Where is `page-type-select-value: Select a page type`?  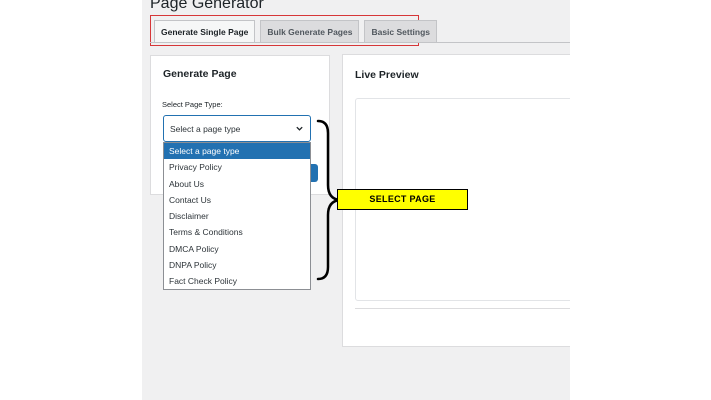
page-type-select-value: Select a page type is located at coordinates (205, 129).